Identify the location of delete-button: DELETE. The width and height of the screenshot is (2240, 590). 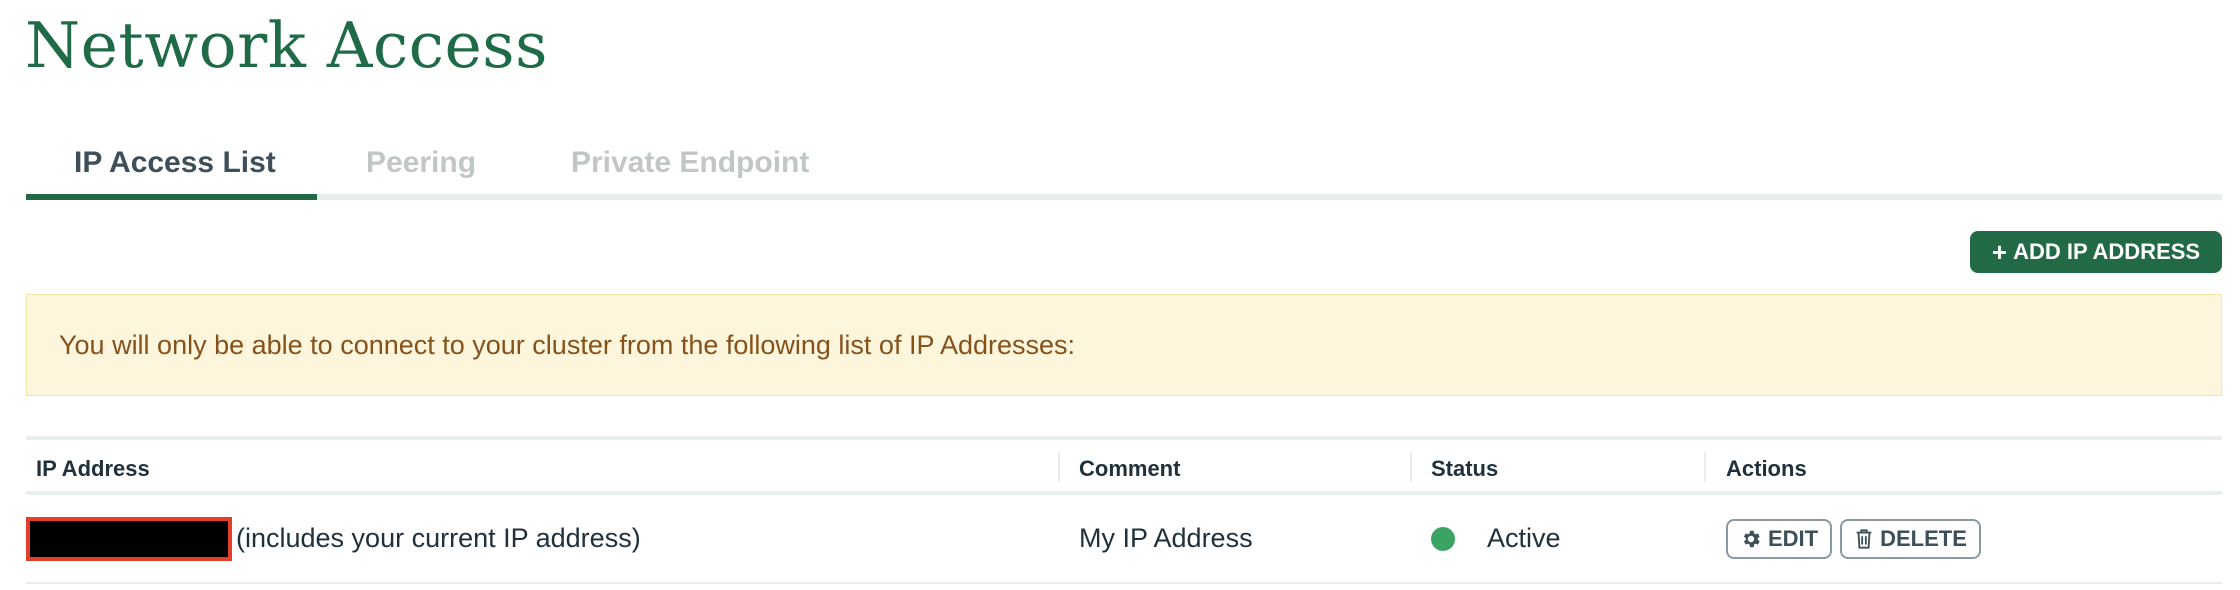
(1910, 538).